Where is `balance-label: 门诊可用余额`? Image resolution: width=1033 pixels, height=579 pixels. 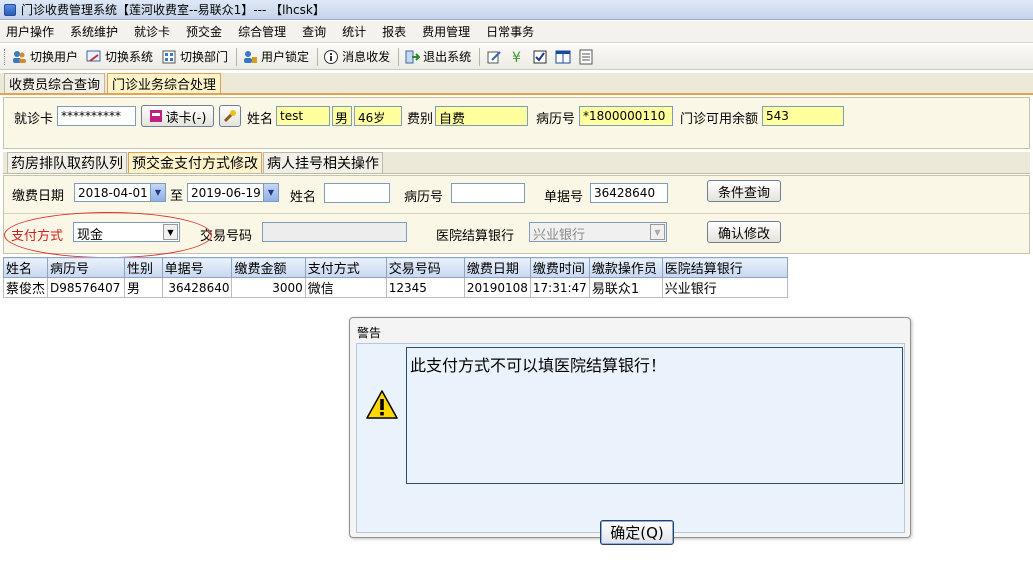
balance-label: 门诊可用余额 is located at coordinates (719, 119).